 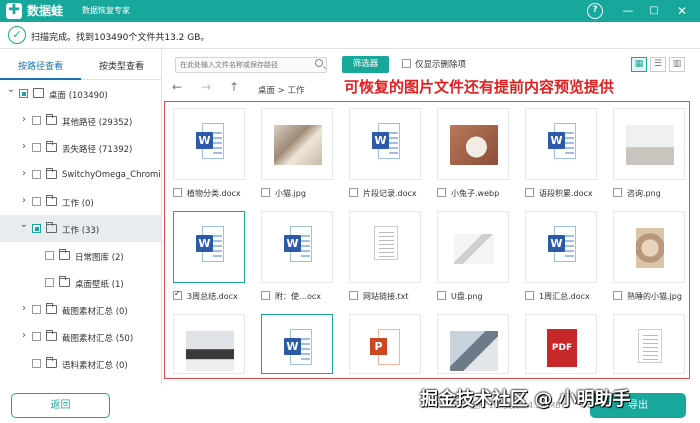 I want to click on tree-item: › SwitchyOmega_Chromium, so click(x=80, y=174).